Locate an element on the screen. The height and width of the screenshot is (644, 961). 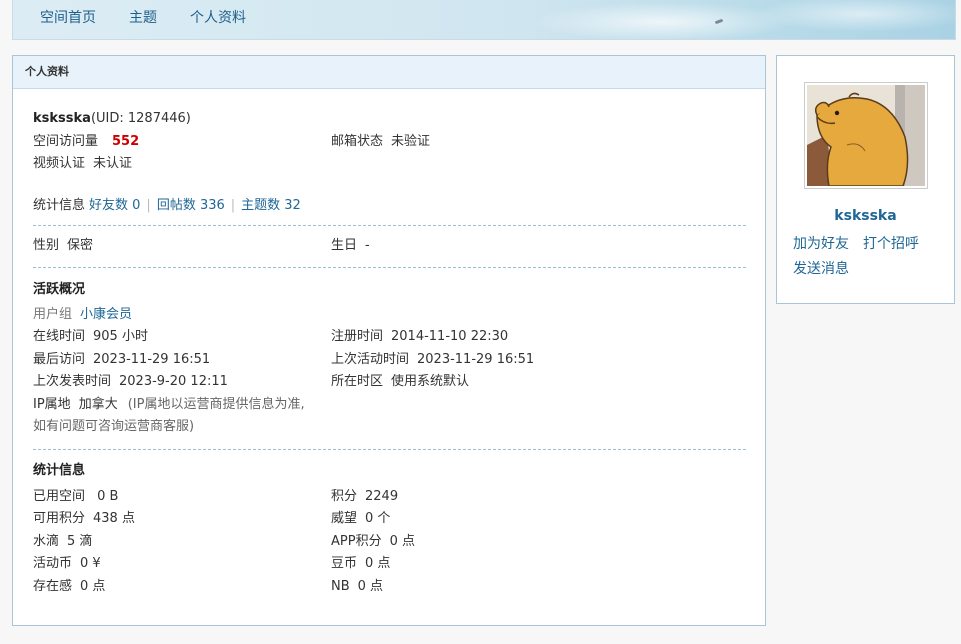
last-post-value: 2023-9-20 12:11 is located at coordinates (173, 381).